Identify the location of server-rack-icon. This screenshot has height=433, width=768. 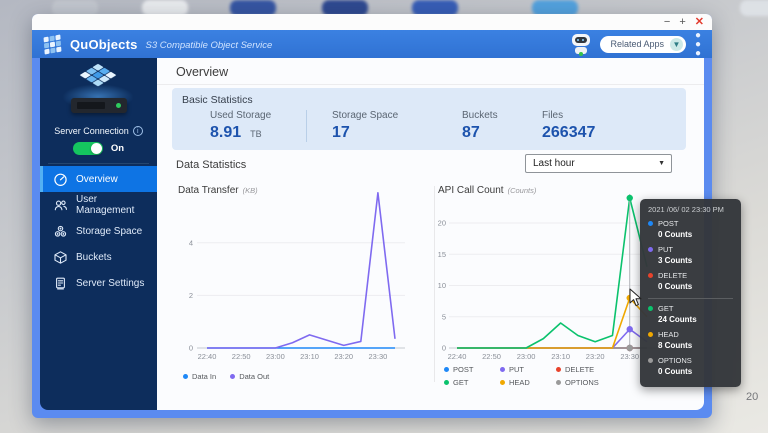
(60, 283).